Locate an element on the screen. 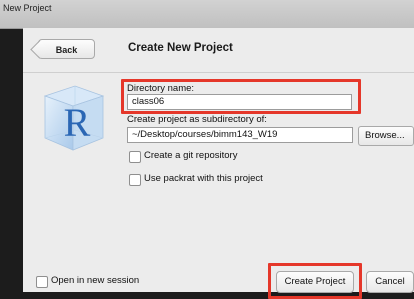 This screenshot has width=414, height=299. back-arrow-icon is located at coordinates (39, 49).